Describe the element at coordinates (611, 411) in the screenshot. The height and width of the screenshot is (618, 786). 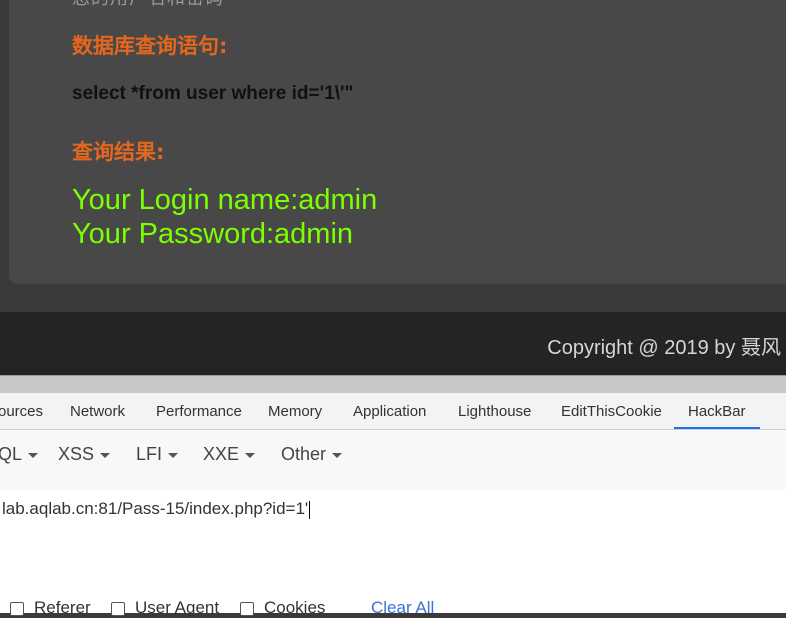
I see `tab-editthiscookie: EditThisCookie` at that location.